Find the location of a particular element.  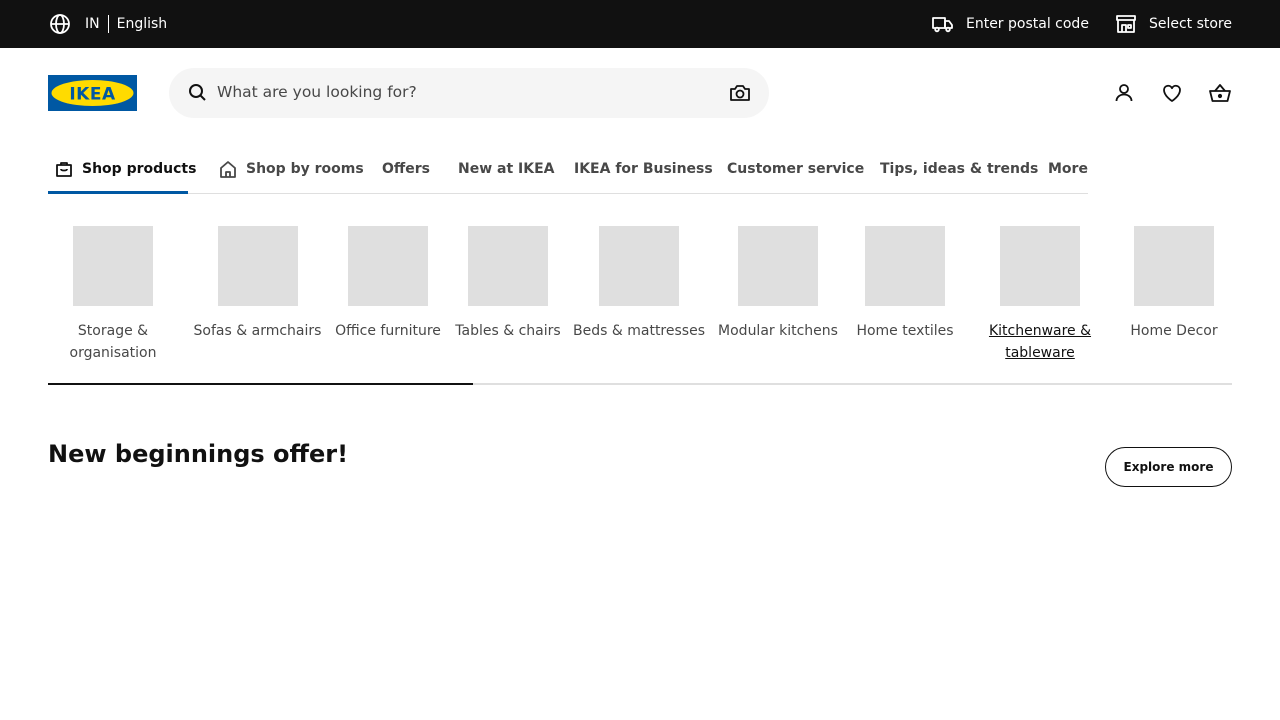

tab-shop-products: Shop products is located at coordinates (125, 169).